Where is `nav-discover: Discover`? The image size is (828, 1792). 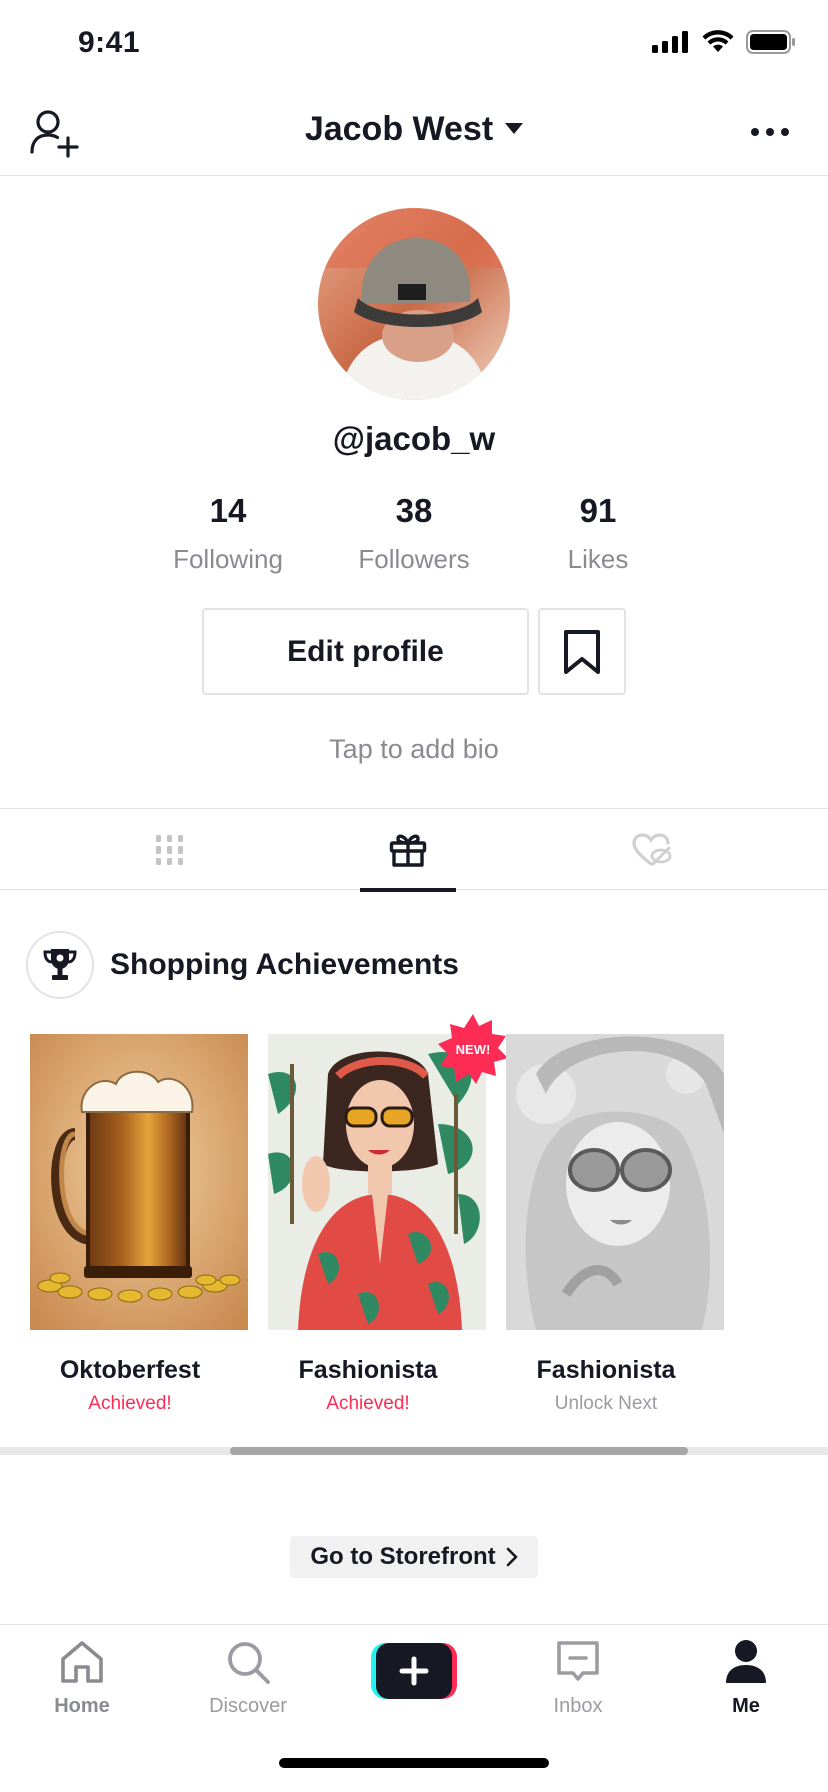
nav-discover: Discover is located at coordinates (248, 1677).